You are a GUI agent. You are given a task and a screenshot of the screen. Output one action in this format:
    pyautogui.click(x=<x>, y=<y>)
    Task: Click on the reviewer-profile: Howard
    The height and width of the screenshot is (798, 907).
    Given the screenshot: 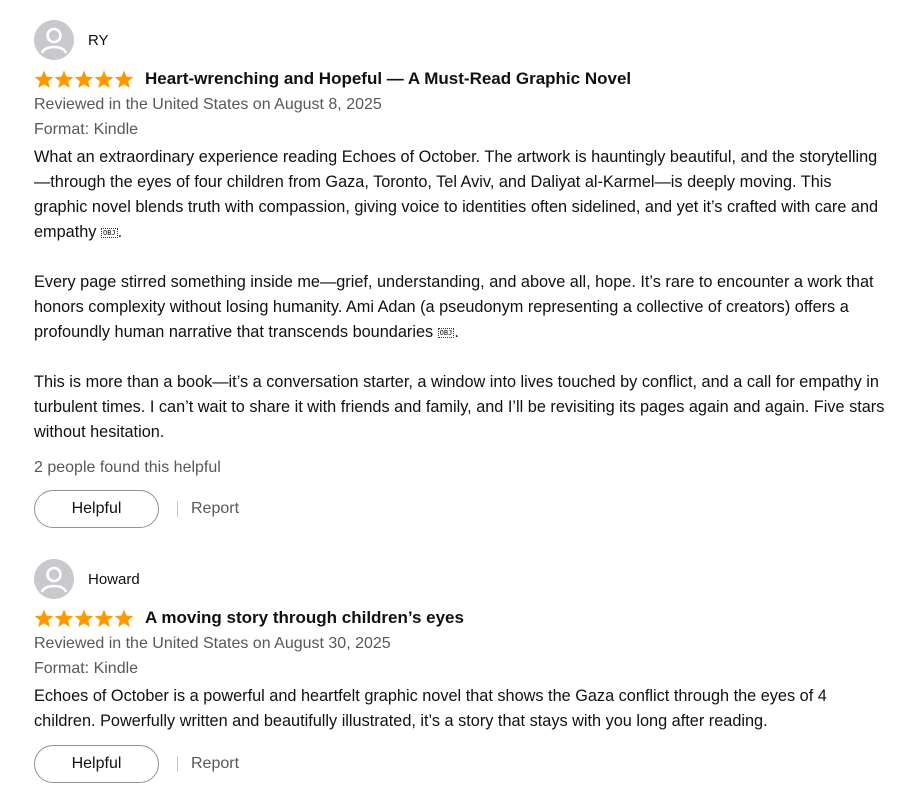 What is the action you would take?
    pyautogui.click(x=461, y=579)
    